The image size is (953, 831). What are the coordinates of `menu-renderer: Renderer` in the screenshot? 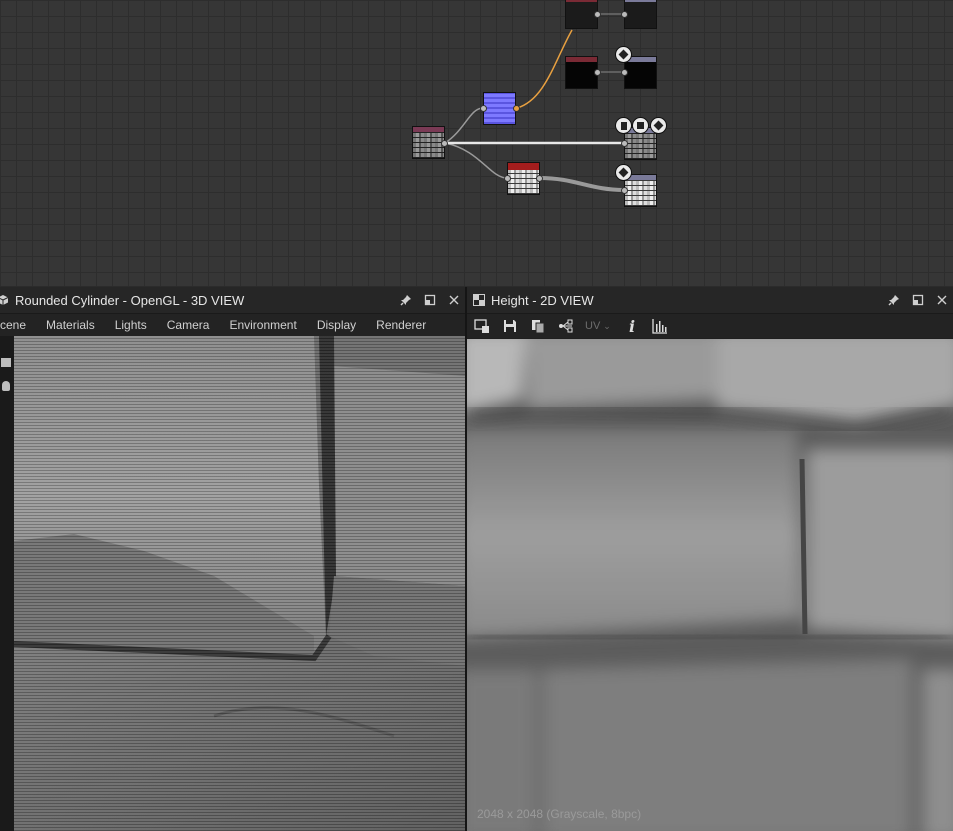 It's located at (401, 325).